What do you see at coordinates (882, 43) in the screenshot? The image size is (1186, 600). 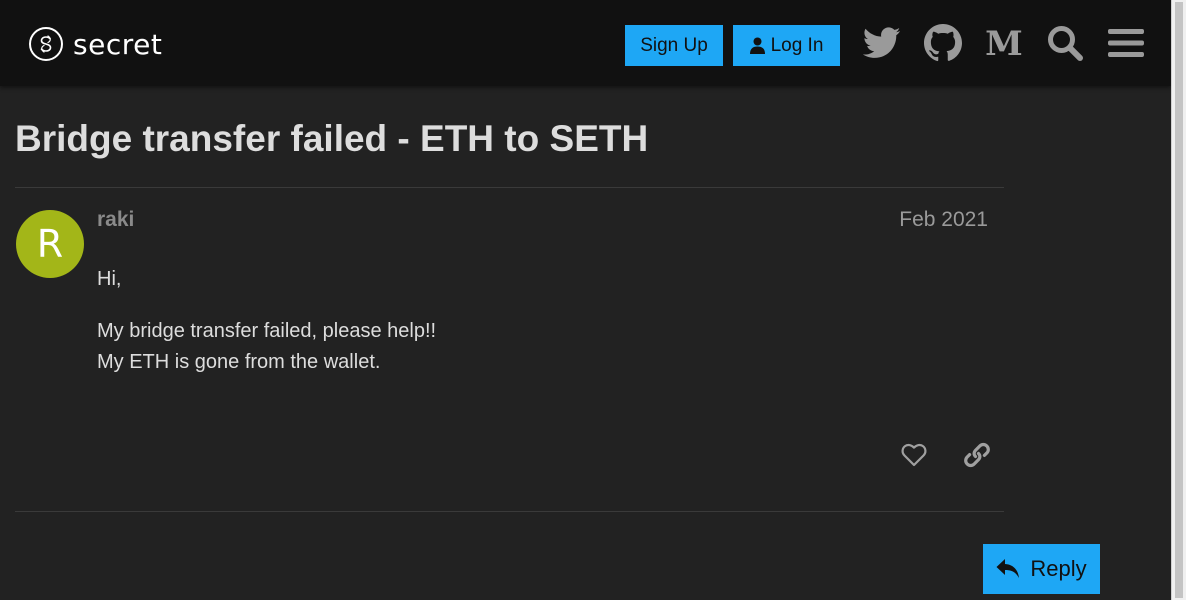 I see `twitter-icon` at bounding box center [882, 43].